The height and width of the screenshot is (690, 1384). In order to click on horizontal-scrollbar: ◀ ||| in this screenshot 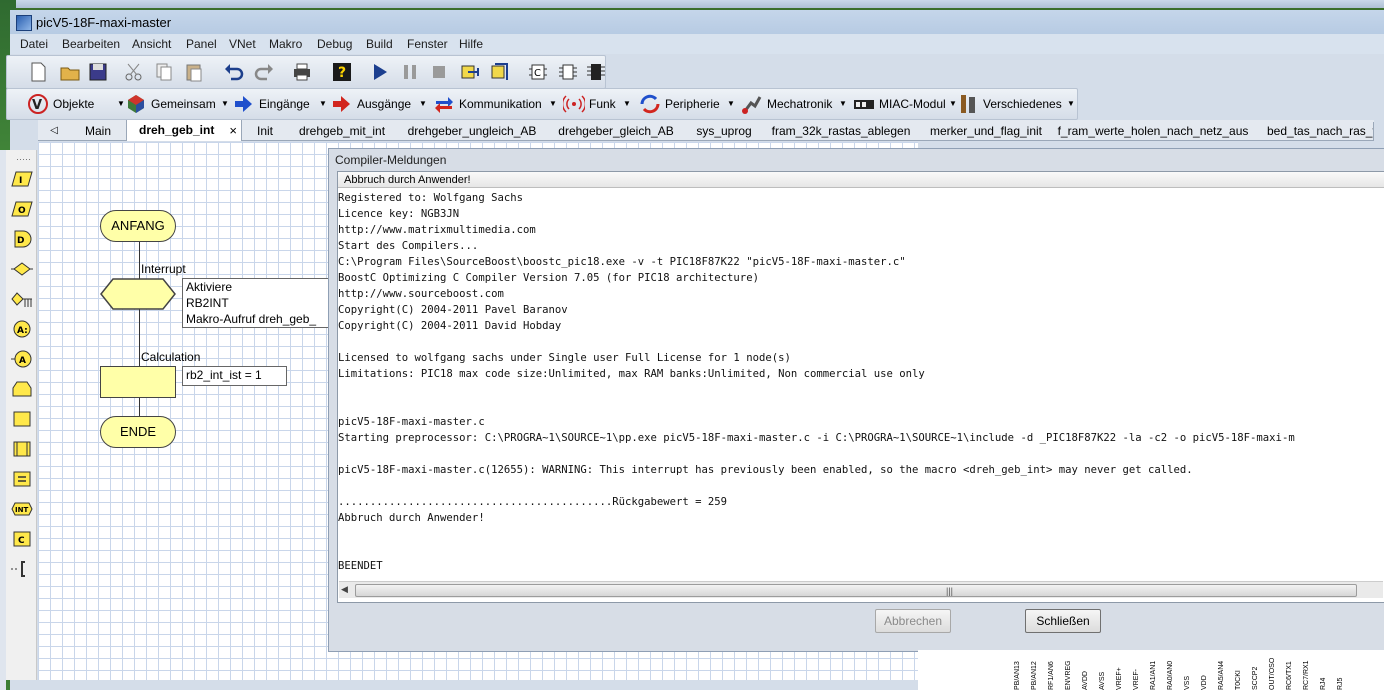, I will do `click(861, 589)`.